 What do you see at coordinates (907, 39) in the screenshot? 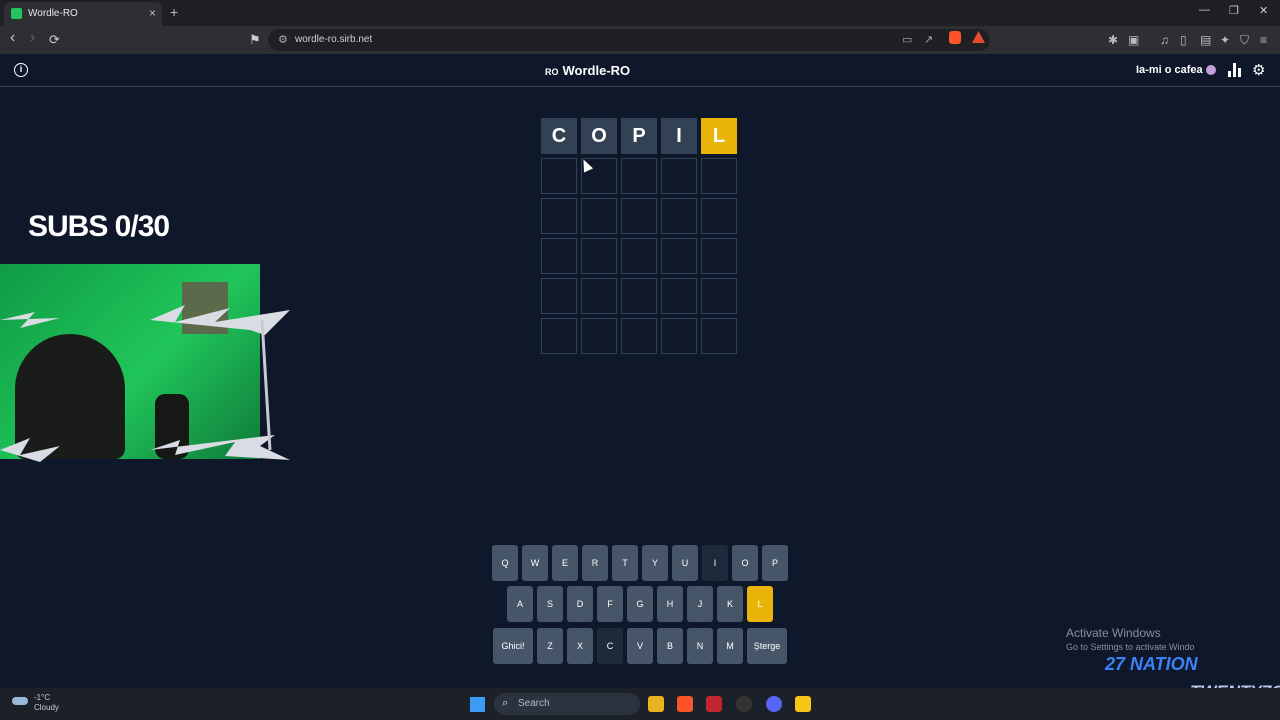
I see `cast-icon: ▭` at bounding box center [907, 39].